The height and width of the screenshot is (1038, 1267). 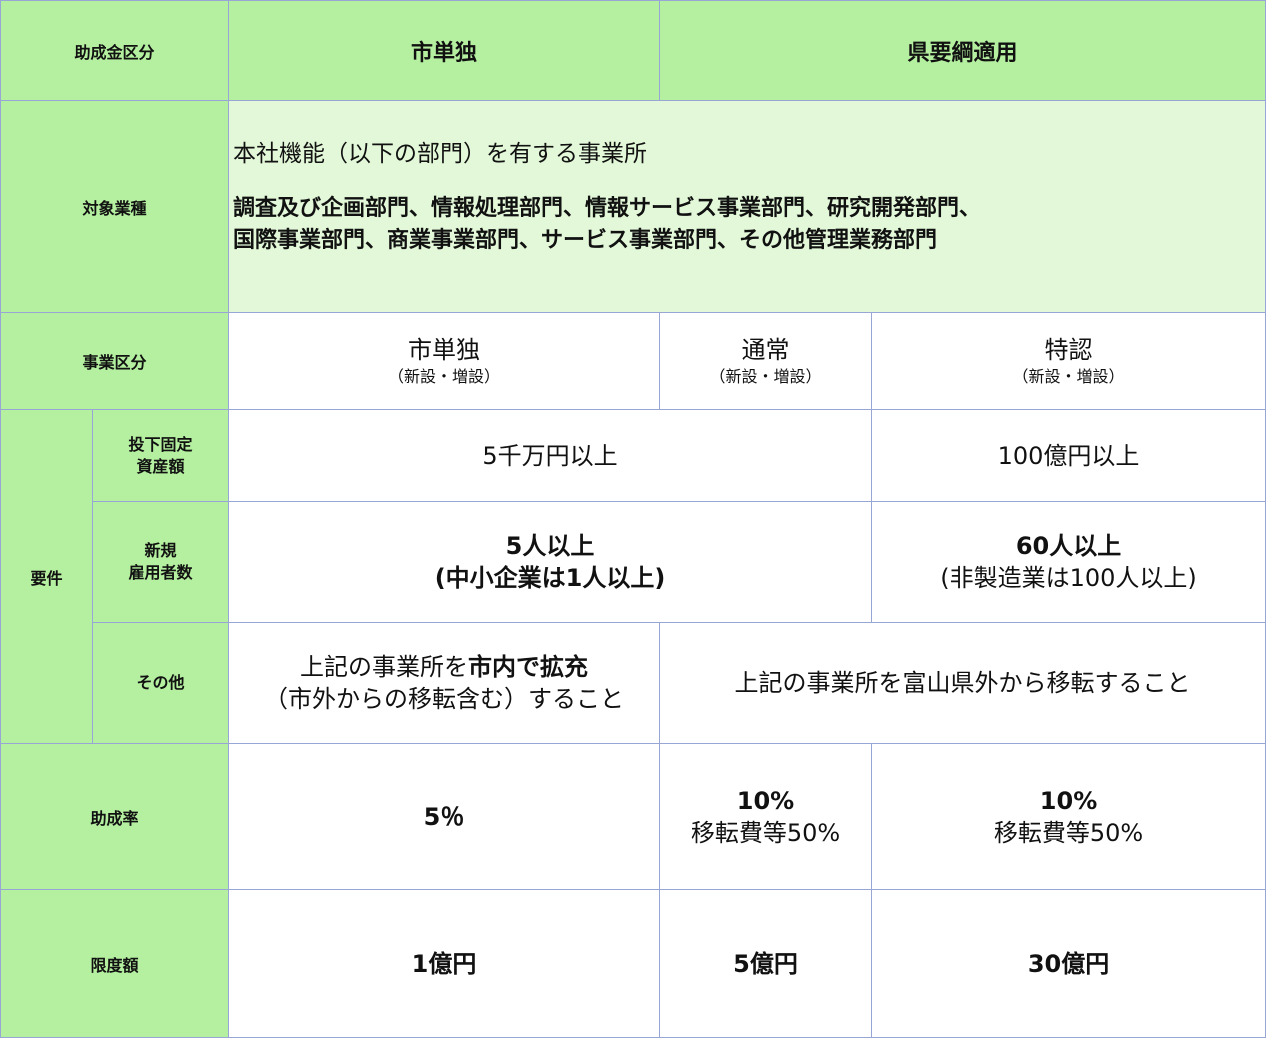 I want to click on other-city-bold: 市内で拡充, so click(x=528, y=667).